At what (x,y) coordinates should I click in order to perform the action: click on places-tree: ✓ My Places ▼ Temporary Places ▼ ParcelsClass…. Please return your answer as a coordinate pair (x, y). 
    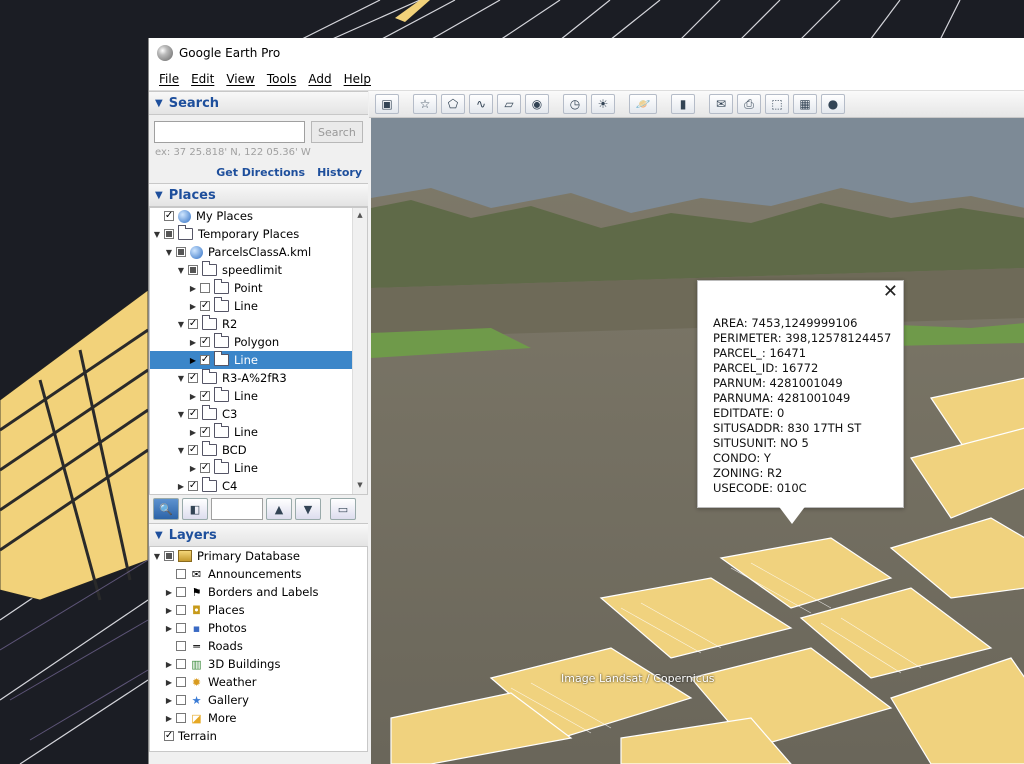
    Looking at the image, I should click on (258, 351).